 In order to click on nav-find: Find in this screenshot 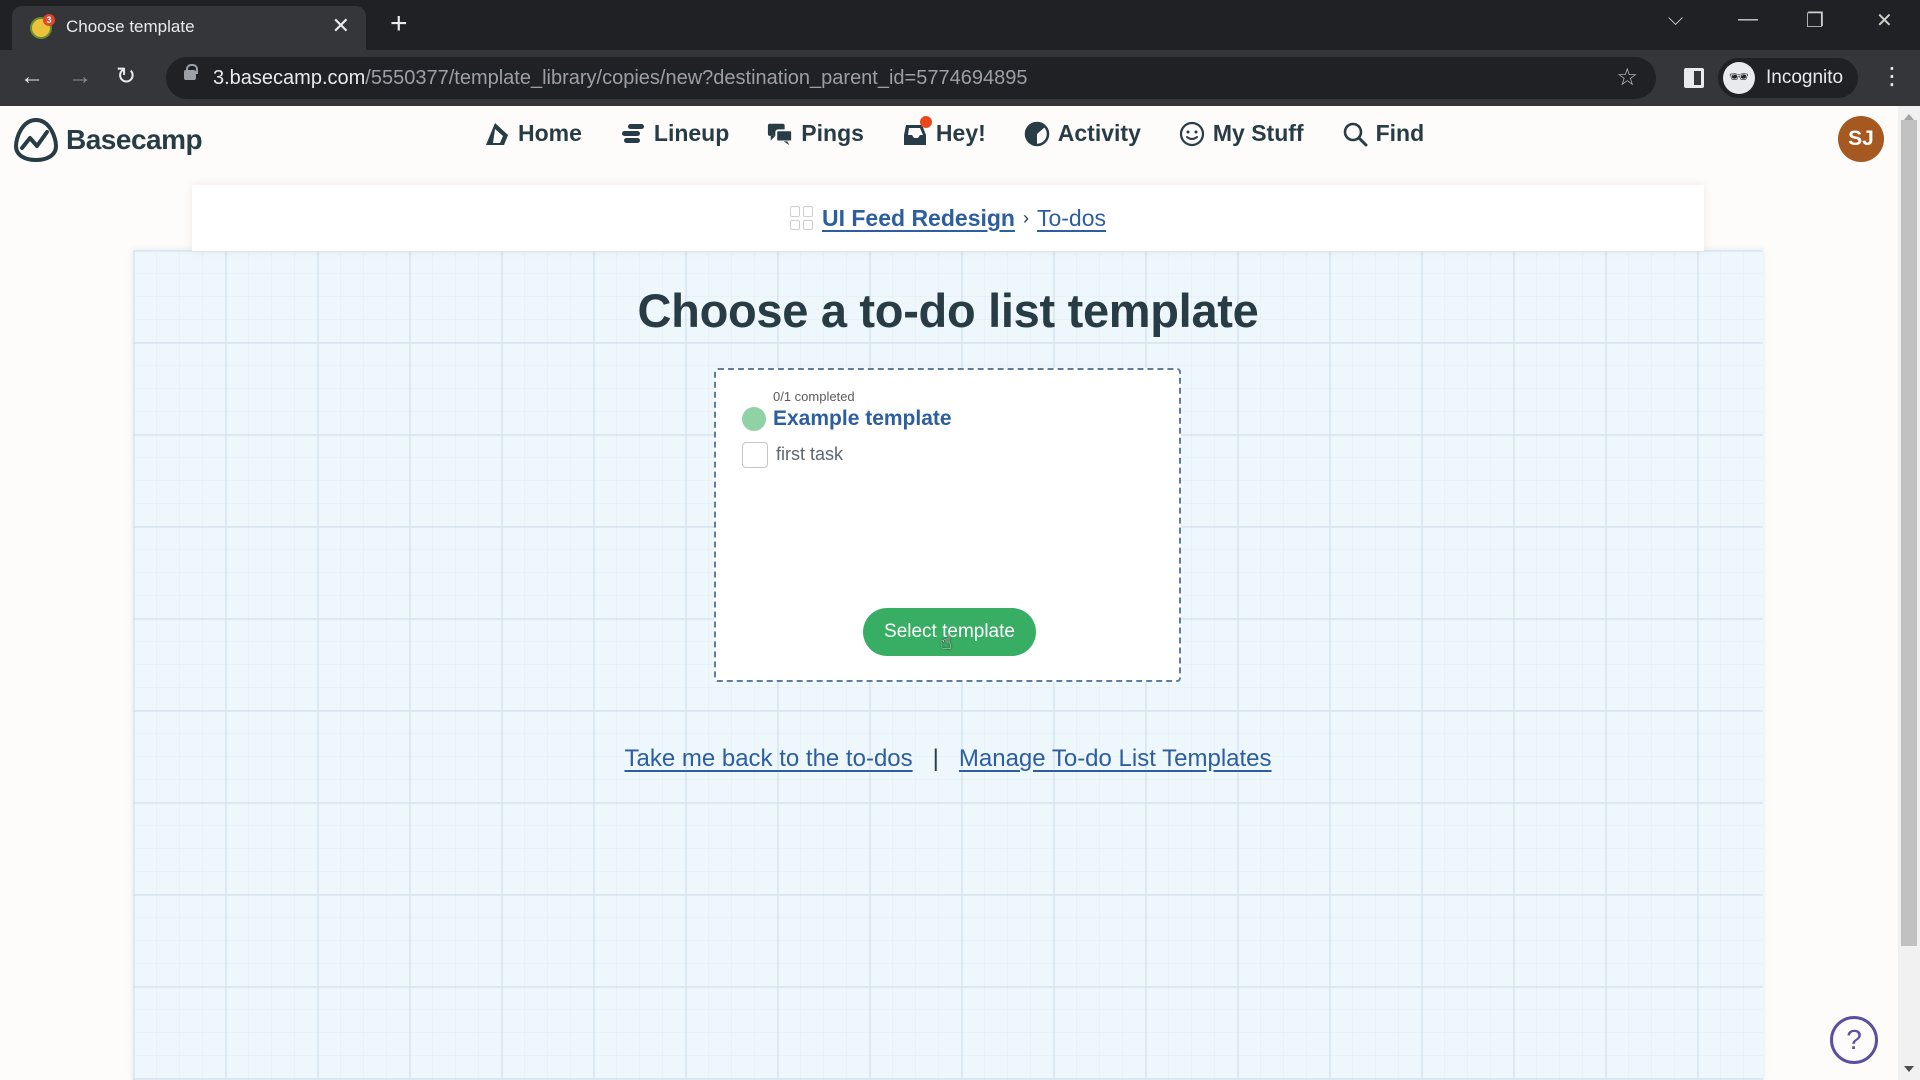, I will do `click(1383, 133)`.